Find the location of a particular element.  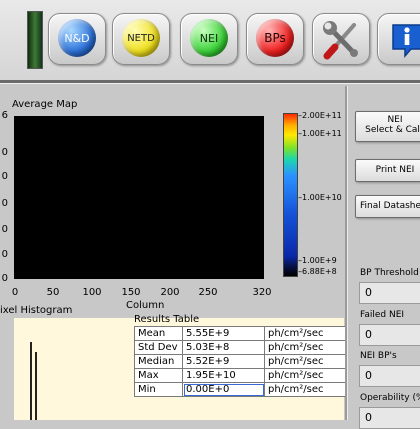

table-row: Max 1.95E+10 ph/cm²/sec is located at coordinates (241, 375).